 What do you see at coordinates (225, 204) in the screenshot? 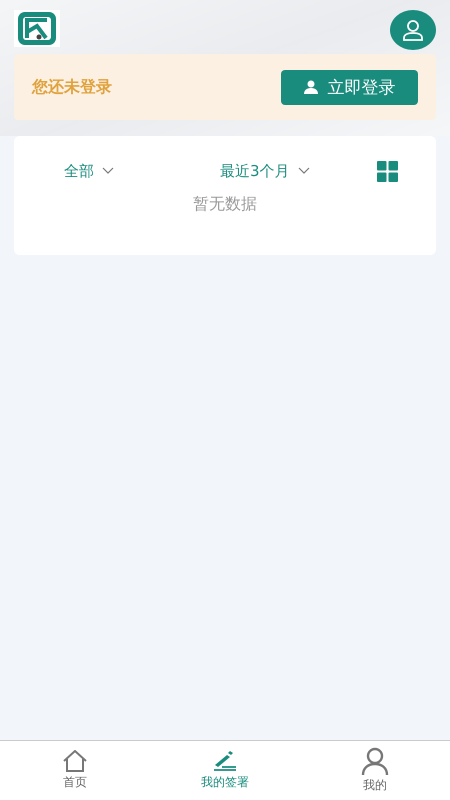
I see `empty-message: 暂无数据` at bounding box center [225, 204].